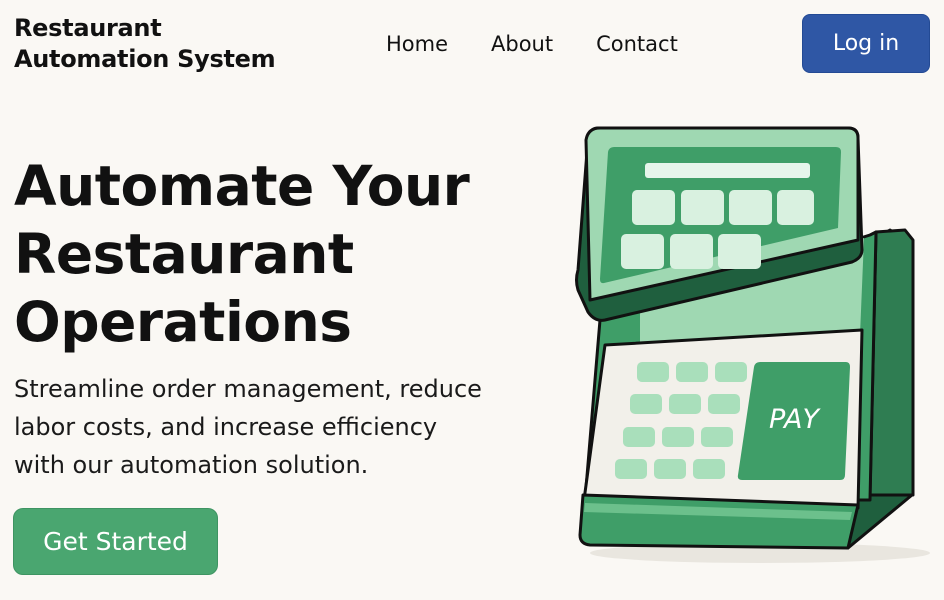 The width and height of the screenshot is (944, 600). What do you see at coordinates (522, 44) in the screenshot?
I see `nav-about-link: About` at bounding box center [522, 44].